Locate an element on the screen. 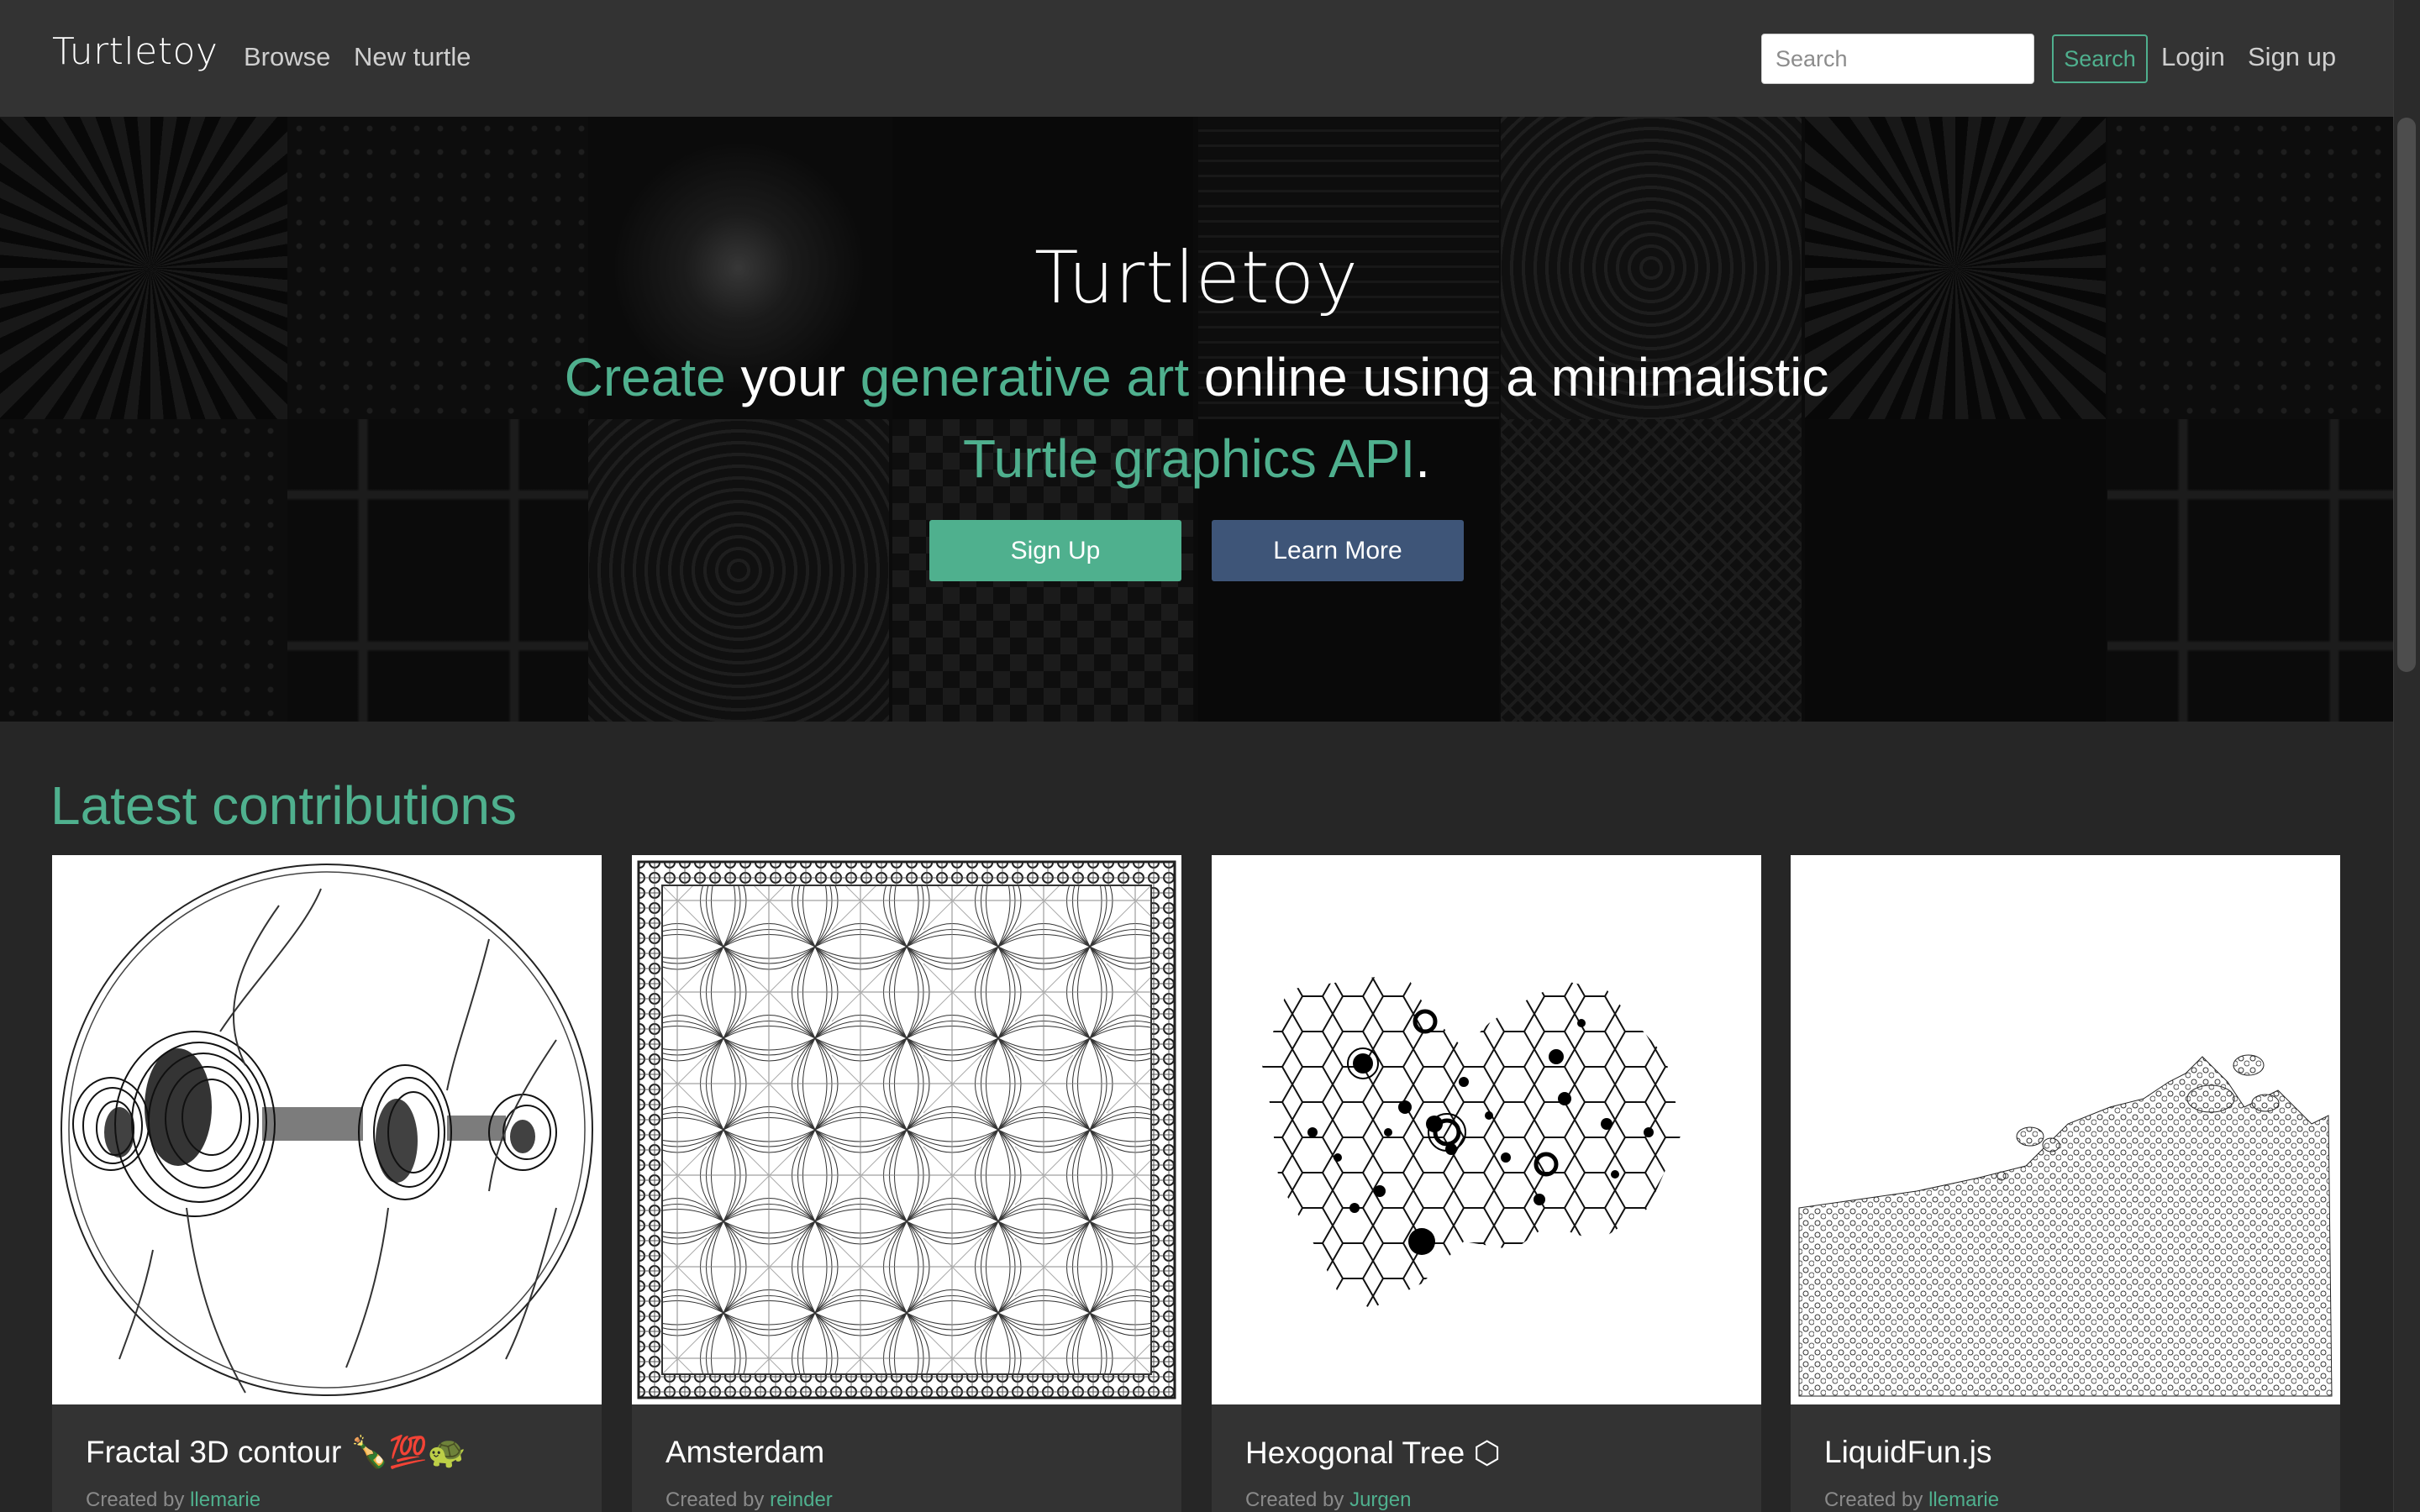  section-title: Latest contributions is located at coordinates (284, 805).